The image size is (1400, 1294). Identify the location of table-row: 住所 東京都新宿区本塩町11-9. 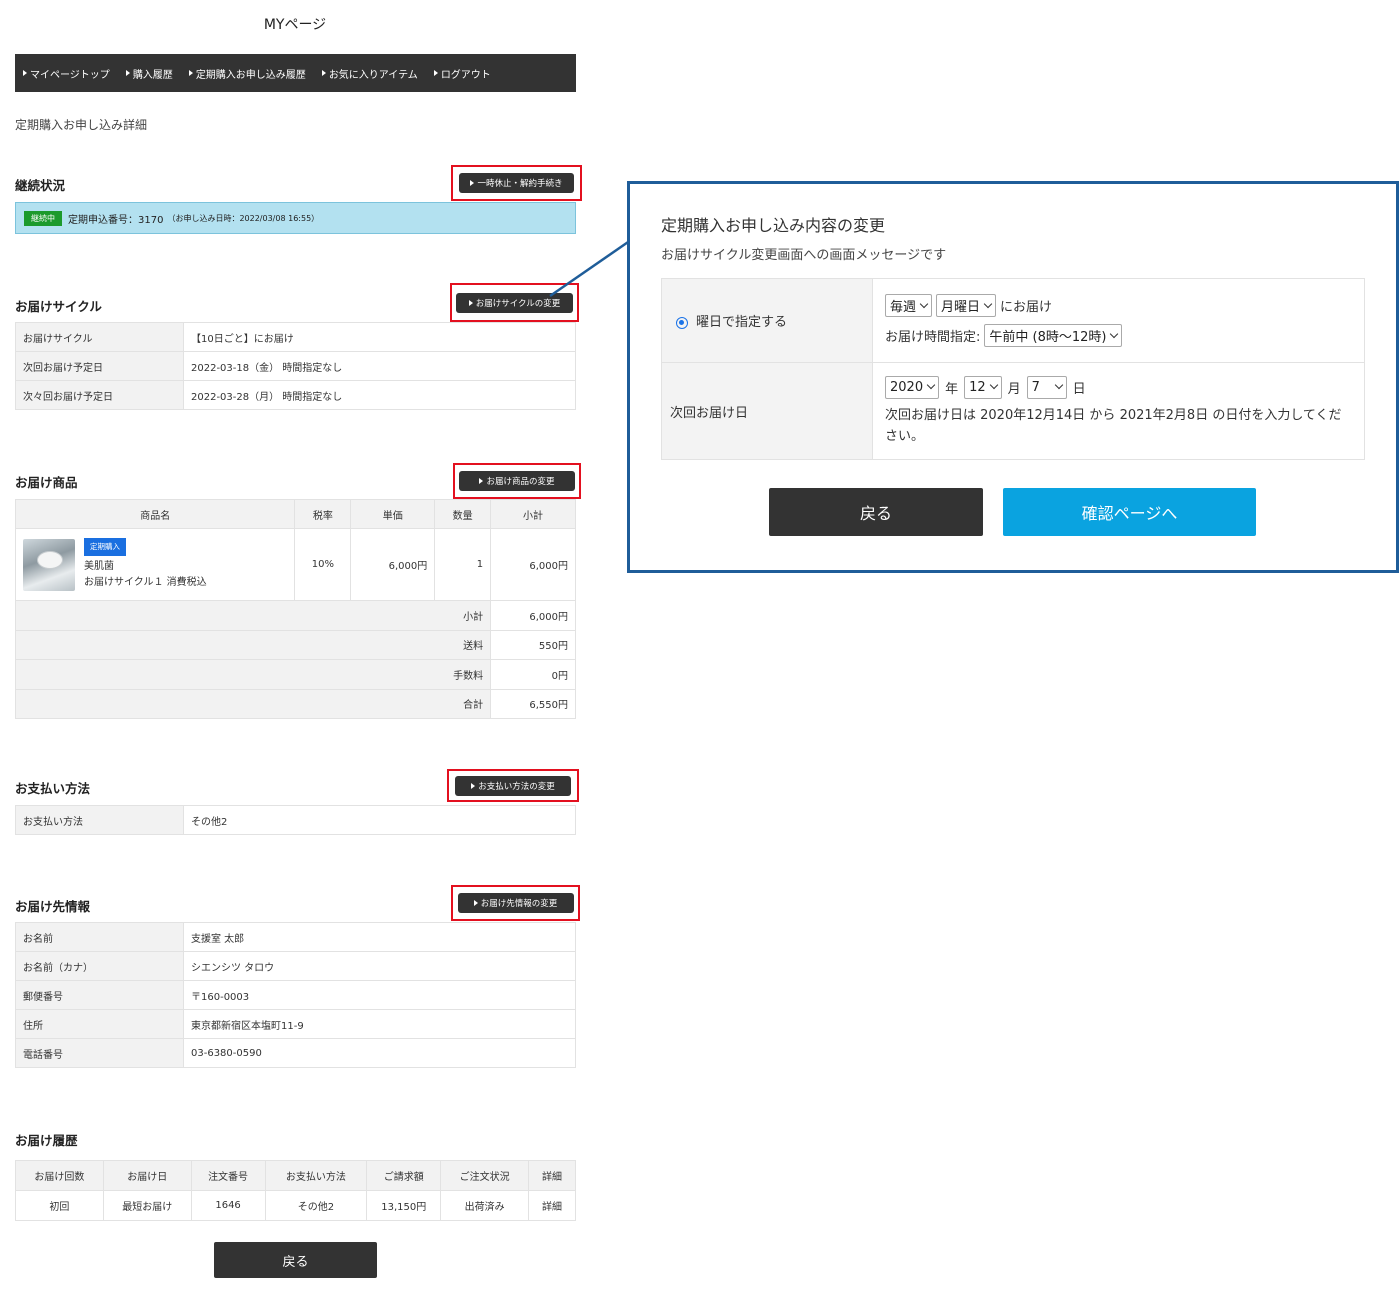
(295, 1024).